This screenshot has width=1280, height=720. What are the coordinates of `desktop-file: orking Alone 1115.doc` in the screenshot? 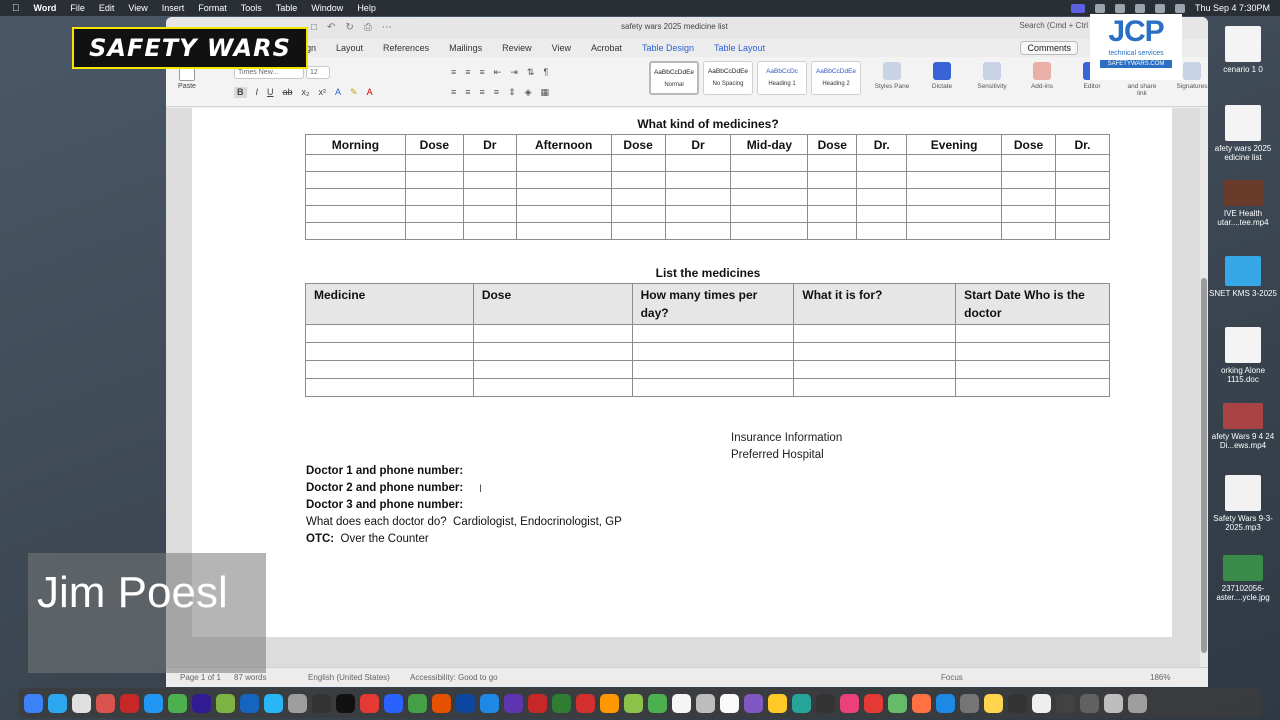 It's located at (1243, 355).